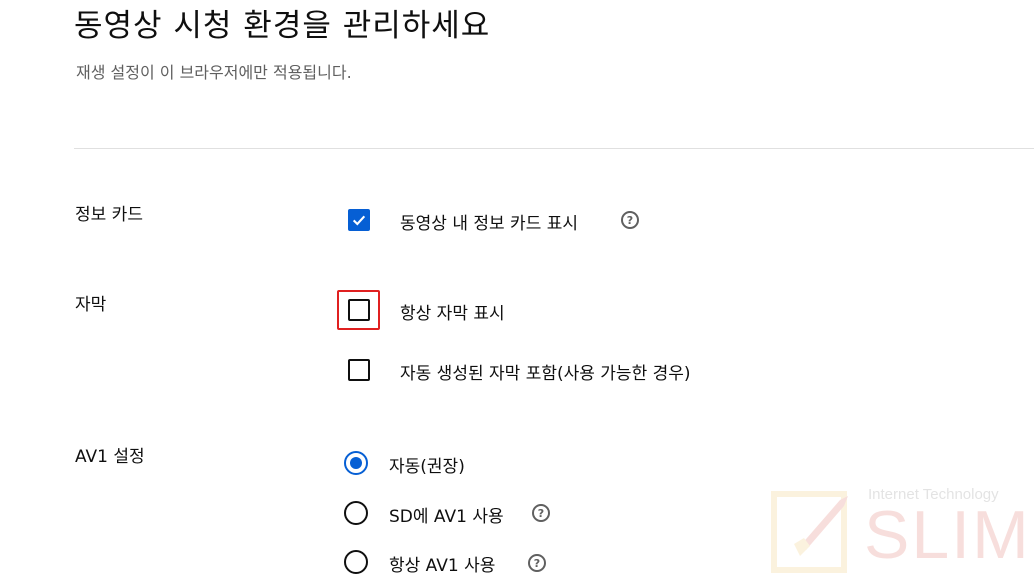 The image size is (1034, 577). Describe the element at coordinates (427, 467) in the screenshot. I see `av1-auto-label: 자동(권장)` at that location.